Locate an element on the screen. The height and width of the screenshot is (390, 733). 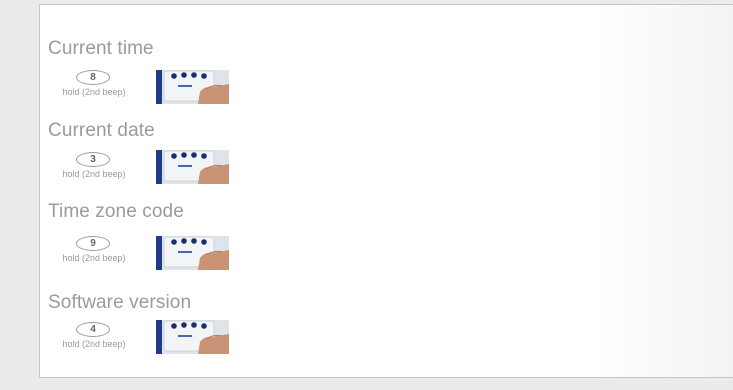
section-title: Current date is located at coordinates (101, 130).